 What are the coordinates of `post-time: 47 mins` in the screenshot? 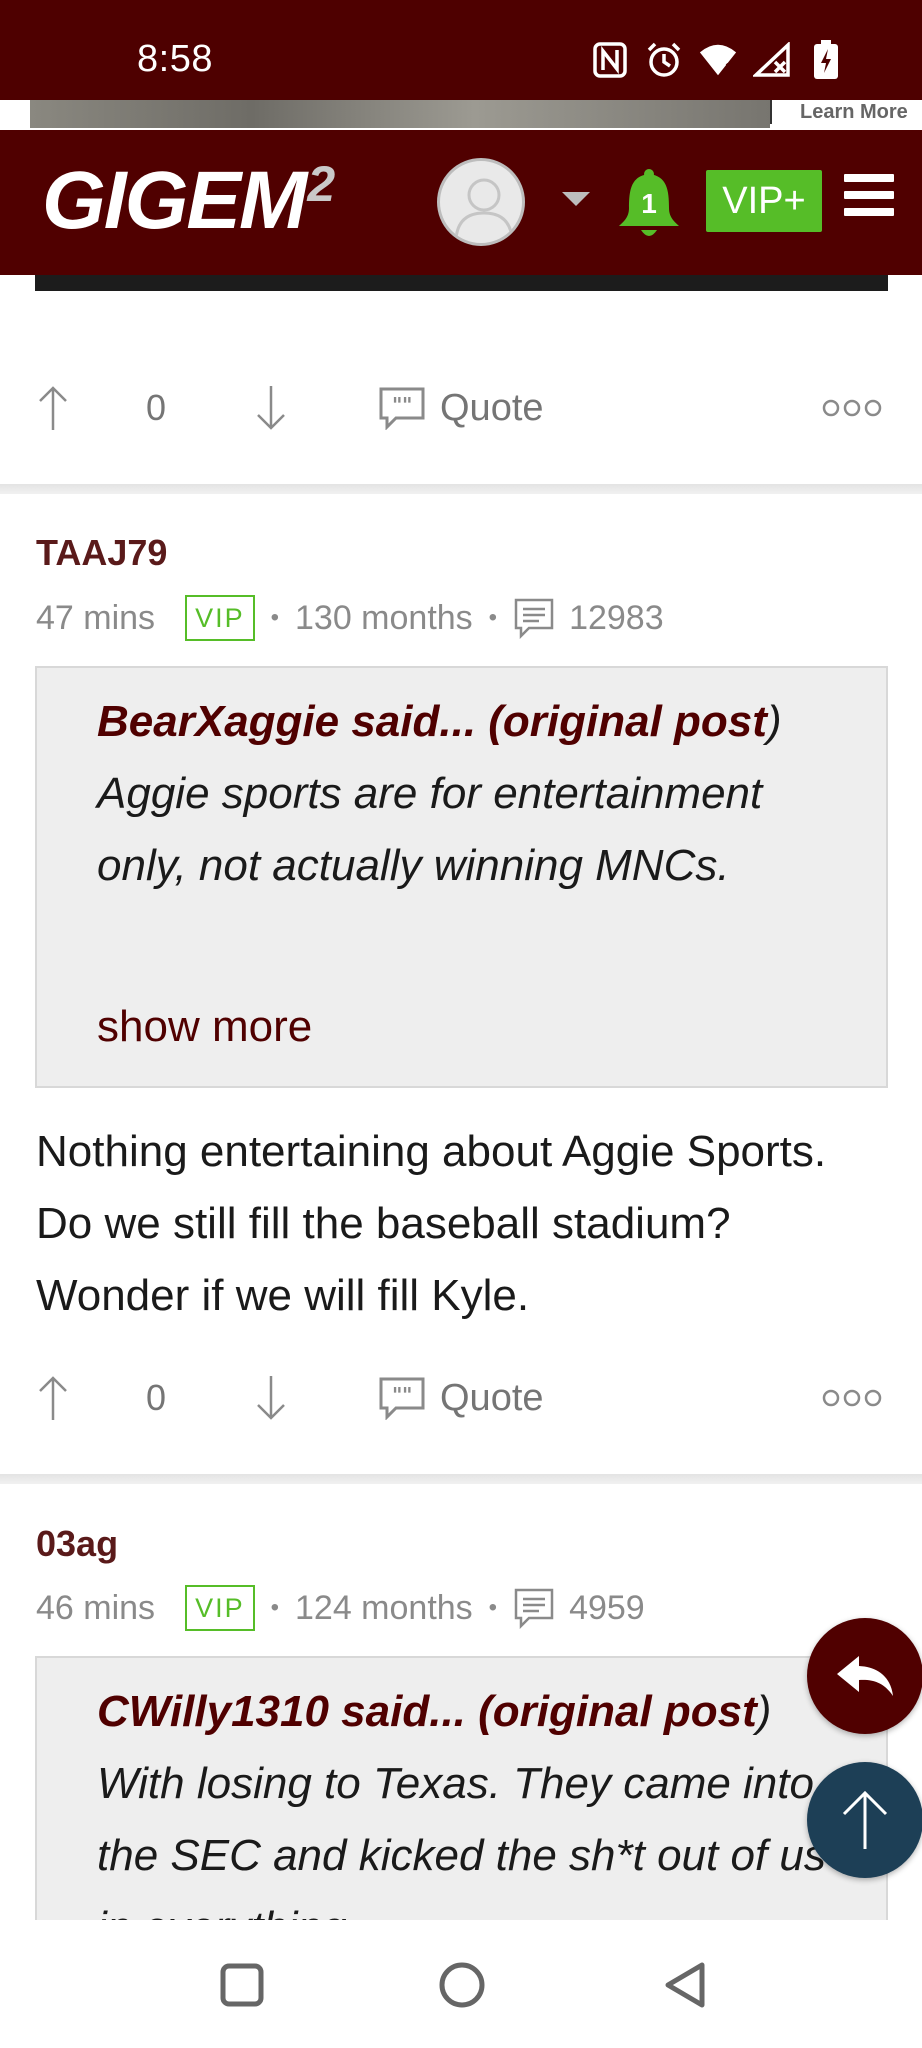 It's located at (96, 617).